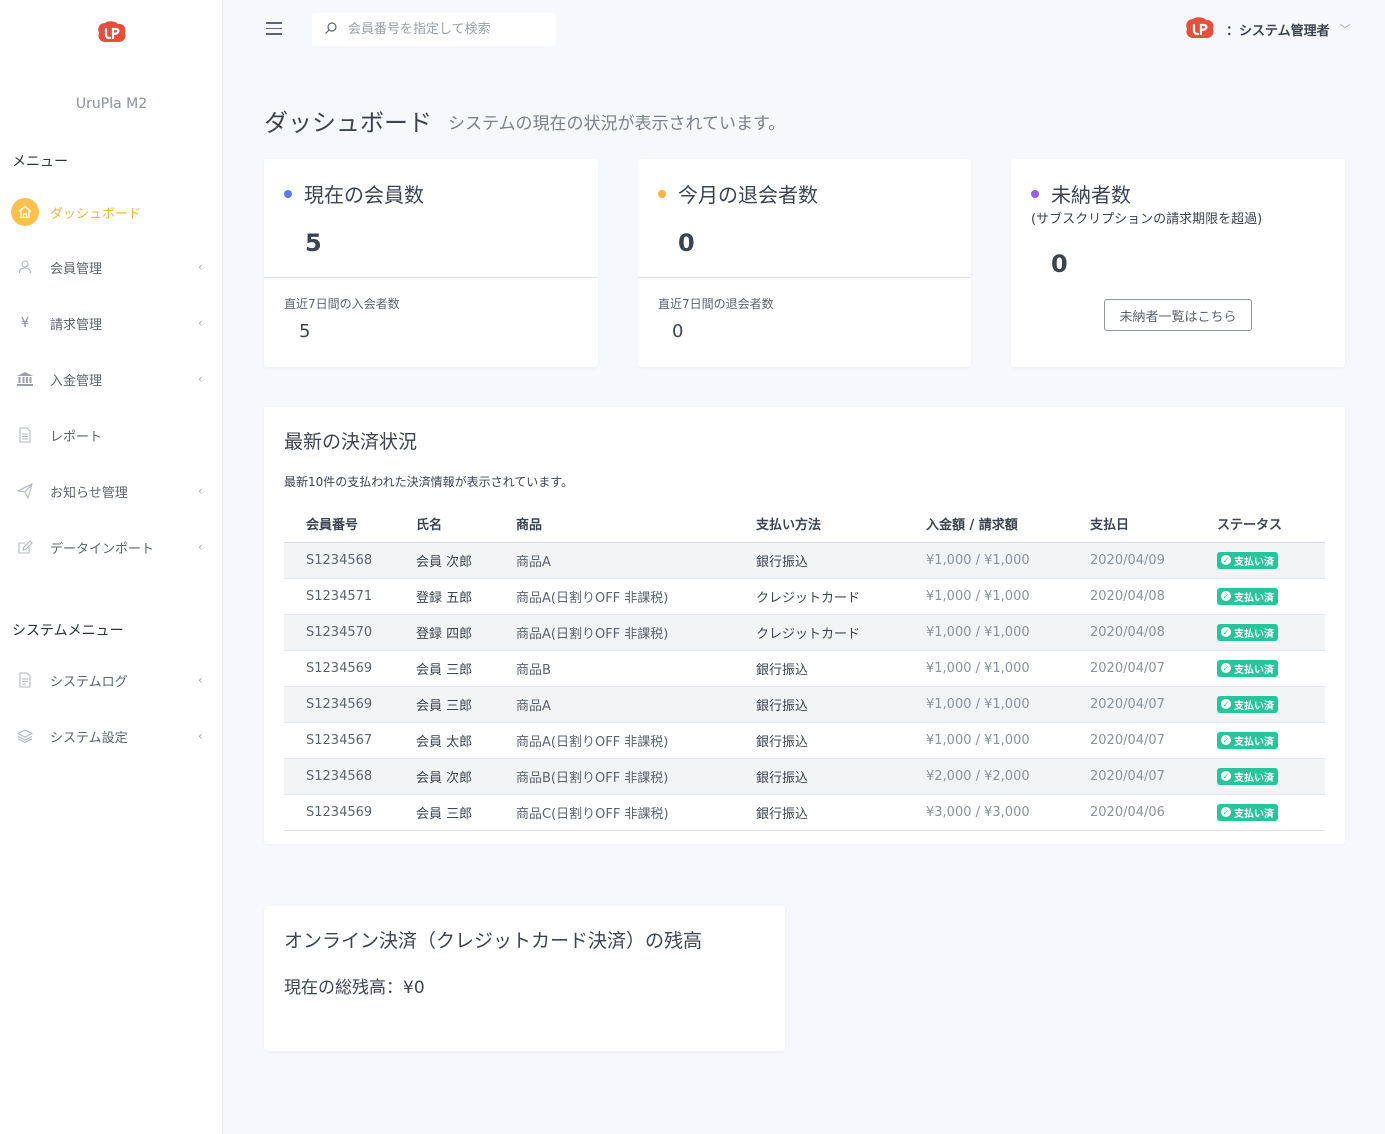 The image size is (1385, 1134). What do you see at coordinates (1260, 524) in the screenshot?
I see `column-header: ステータス` at bounding box center [1260, 524].